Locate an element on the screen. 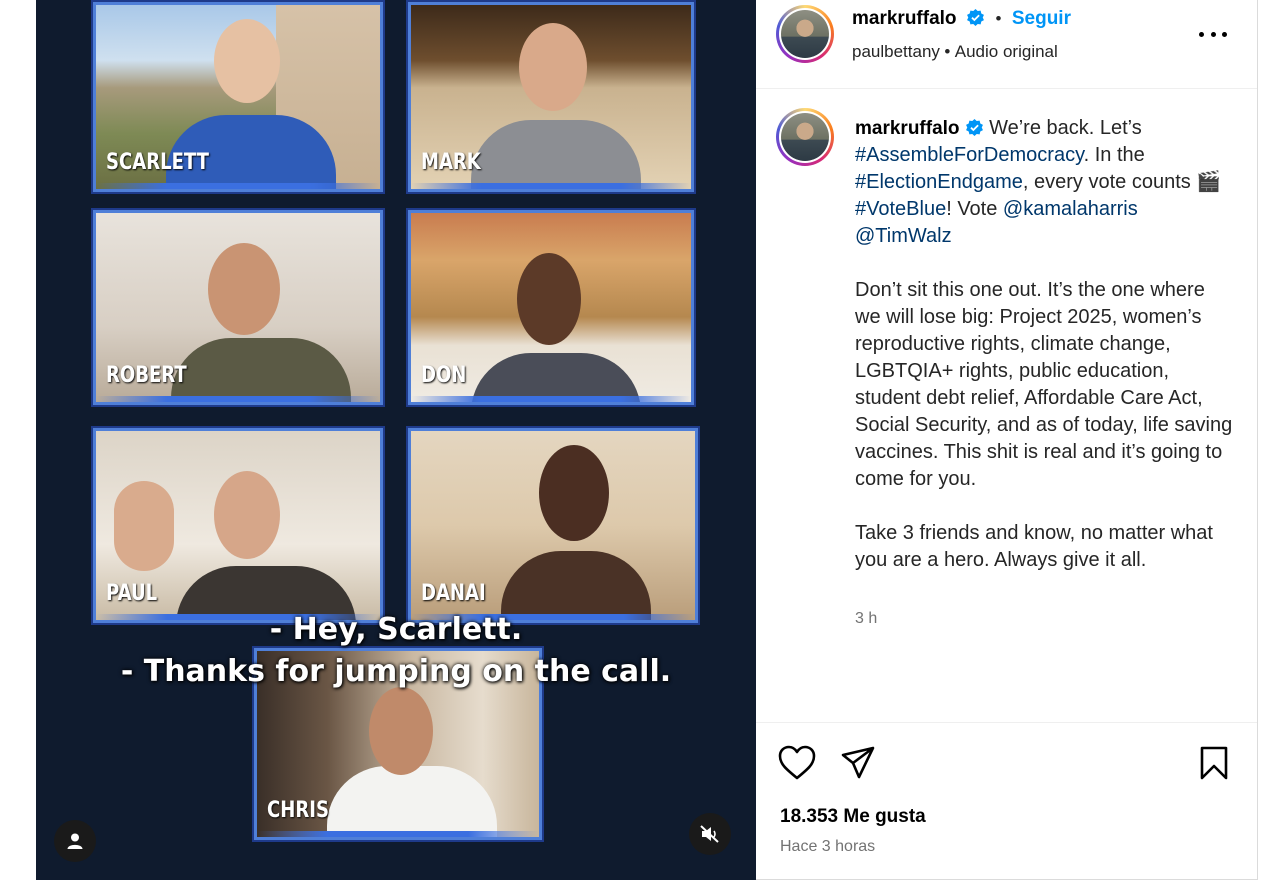 Image resolution: width=1275 pixels, height=890 pixels. more-options-button is located at coordinates (1213, 34).